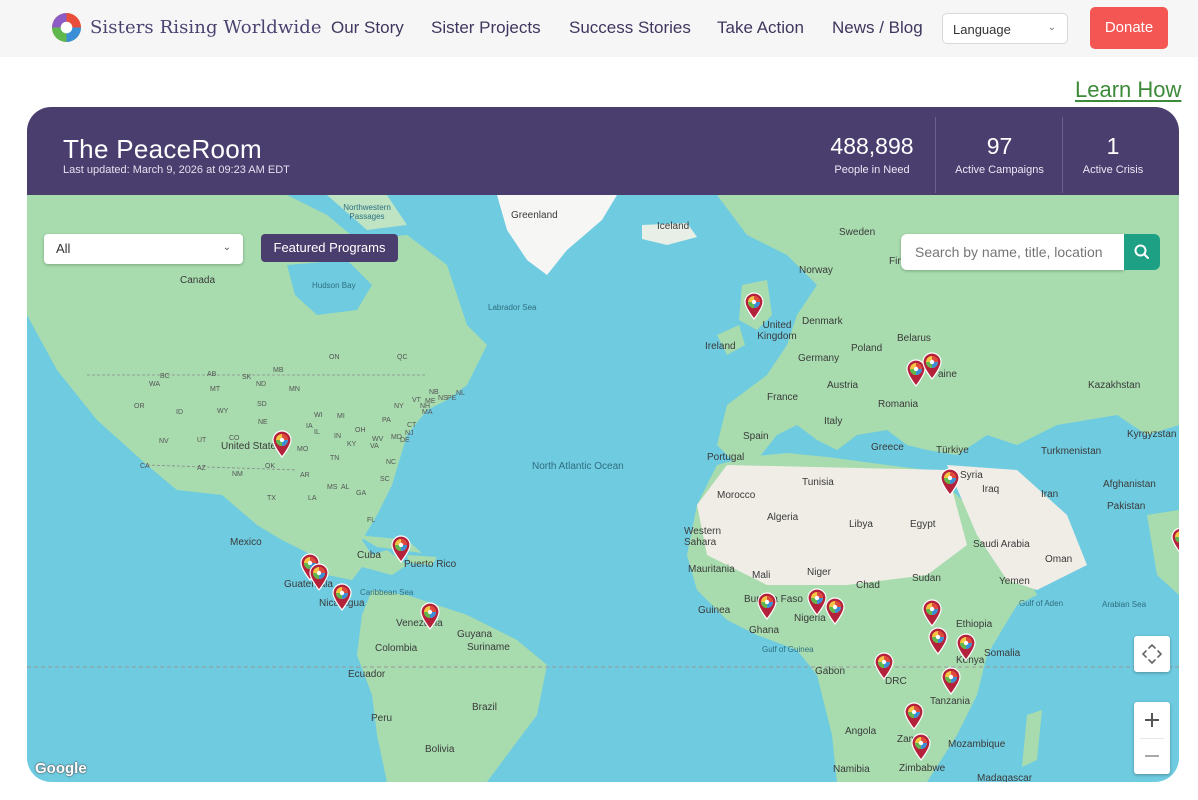  I want to click on featured-programs-button: Featured Programs, so click(329, 248).